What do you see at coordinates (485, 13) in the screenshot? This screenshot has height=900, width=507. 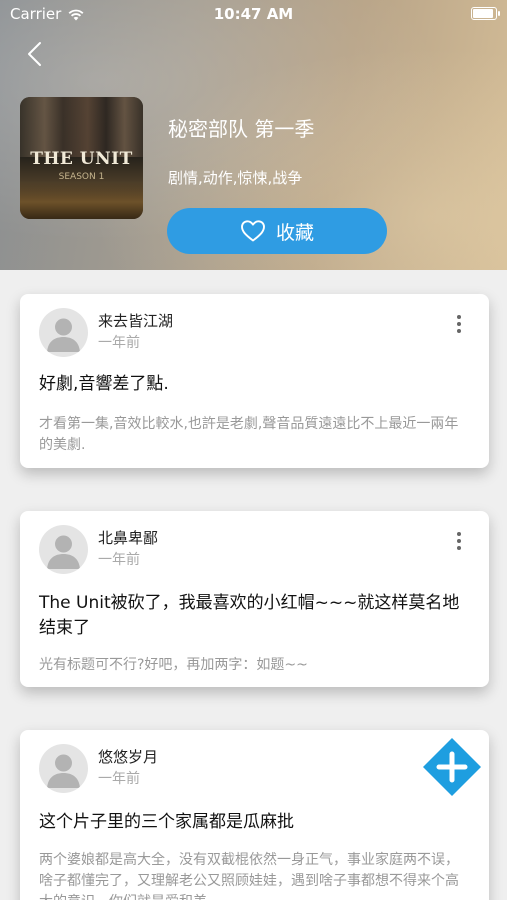 I see `battery-icon` at bounding box center [485, 13].